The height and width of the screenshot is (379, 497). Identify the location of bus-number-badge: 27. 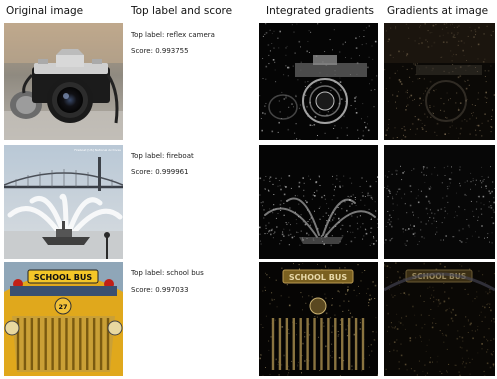
(62, 307).